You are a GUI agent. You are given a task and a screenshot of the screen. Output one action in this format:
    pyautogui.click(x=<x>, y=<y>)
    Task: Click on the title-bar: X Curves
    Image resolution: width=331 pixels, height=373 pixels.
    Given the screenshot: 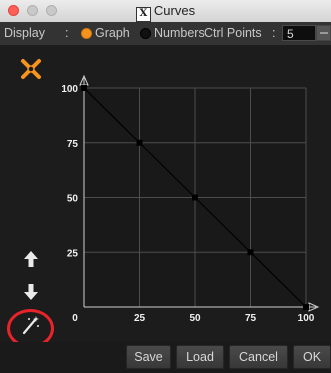 What is the action you would take?
    pyautogui.click(x=165, y=11)
    